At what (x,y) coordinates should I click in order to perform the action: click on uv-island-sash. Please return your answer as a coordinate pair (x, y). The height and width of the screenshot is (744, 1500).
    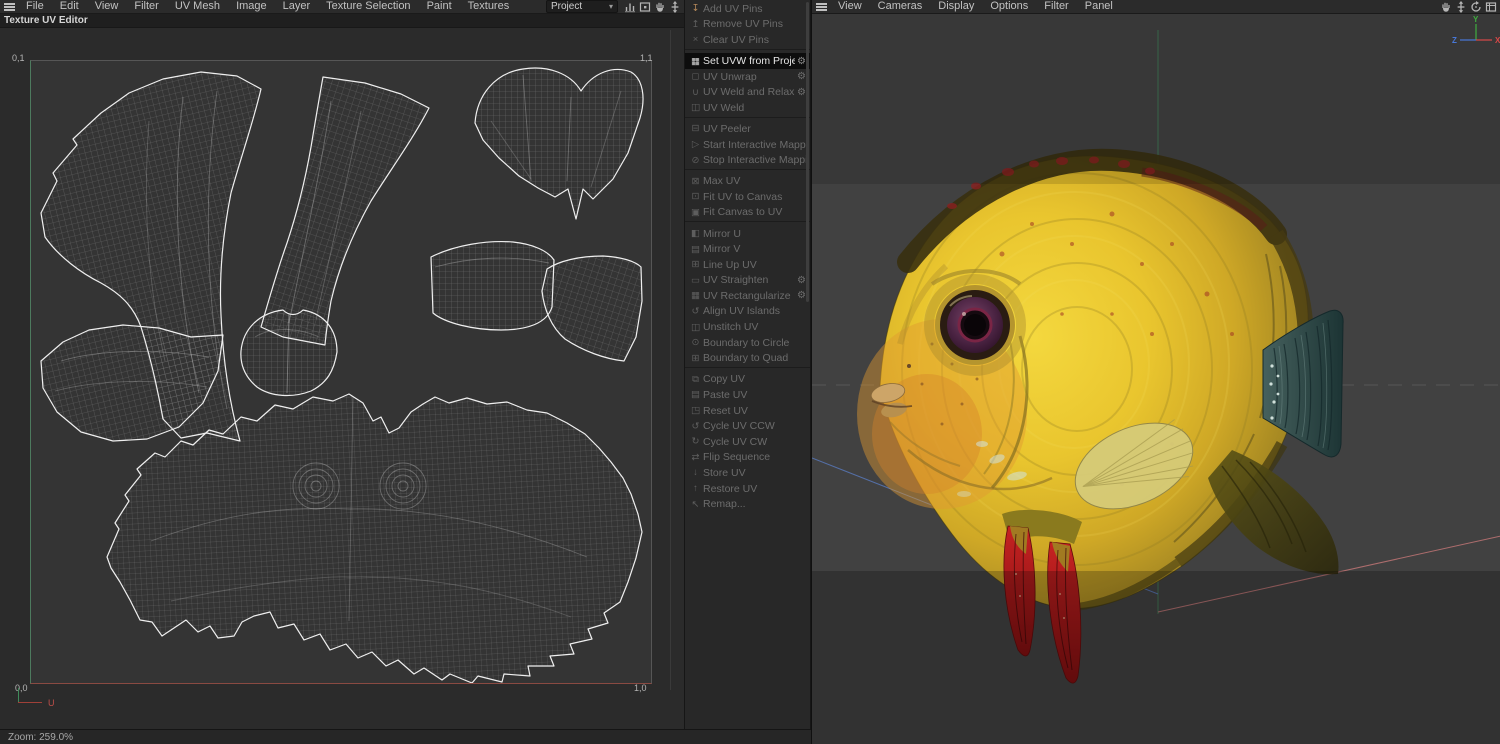
    Looking at the image, I should click on (345, 211).